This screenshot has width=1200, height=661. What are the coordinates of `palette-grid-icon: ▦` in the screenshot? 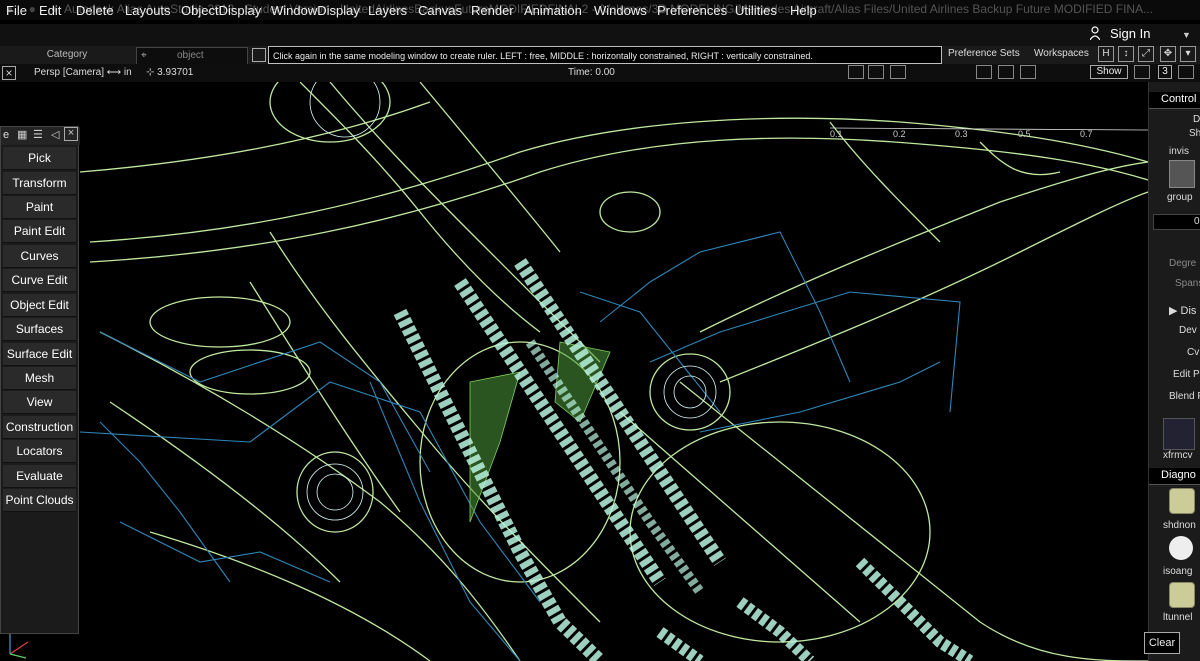 It's located at (22, 134).